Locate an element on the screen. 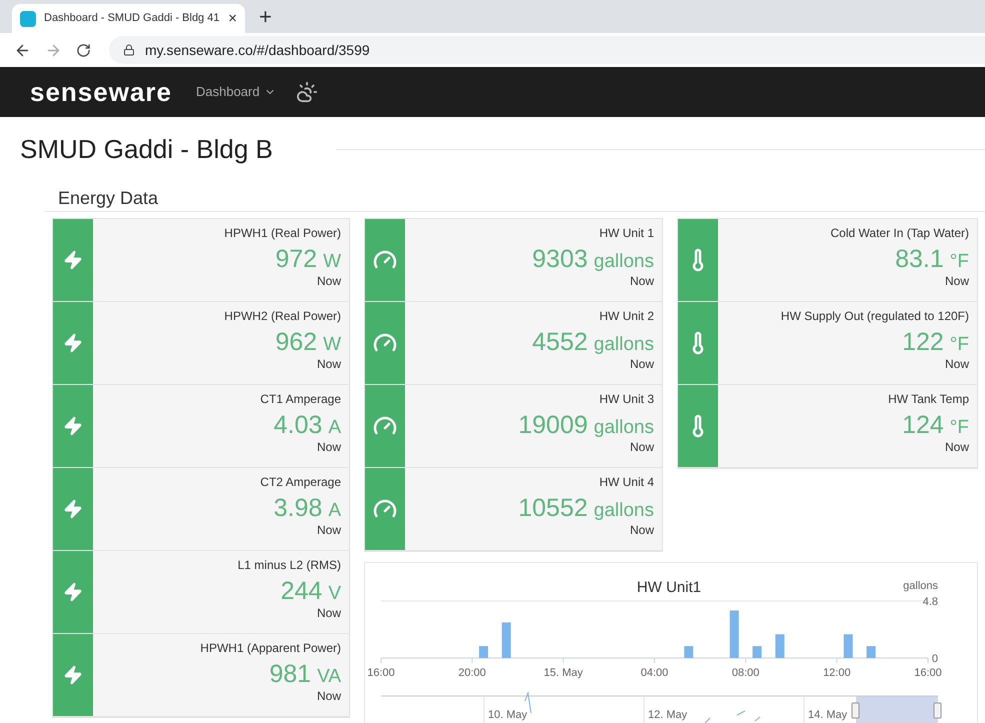 This screenshot has height=723, width=985. sensor-label: CT1 Amperage is located at coordinates (300, 399).